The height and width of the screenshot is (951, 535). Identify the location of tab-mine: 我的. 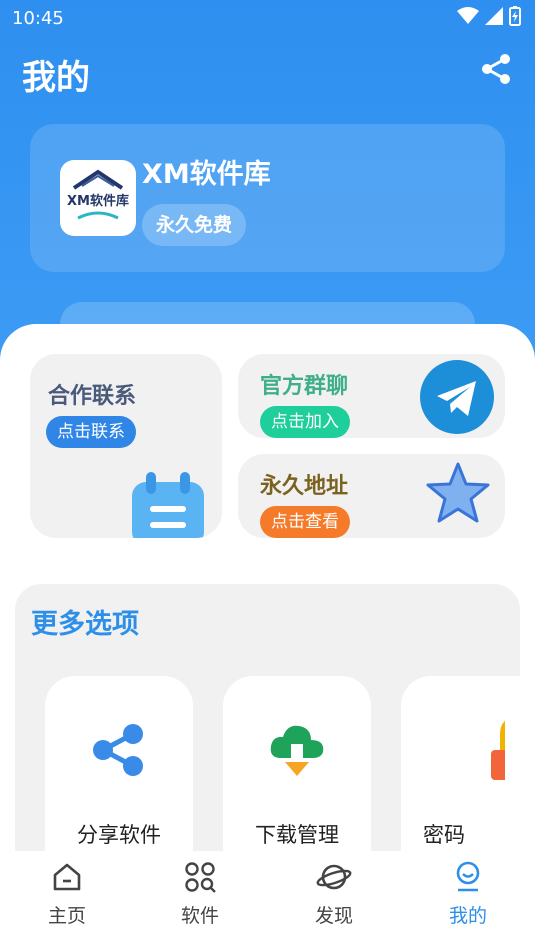
(468, 894).